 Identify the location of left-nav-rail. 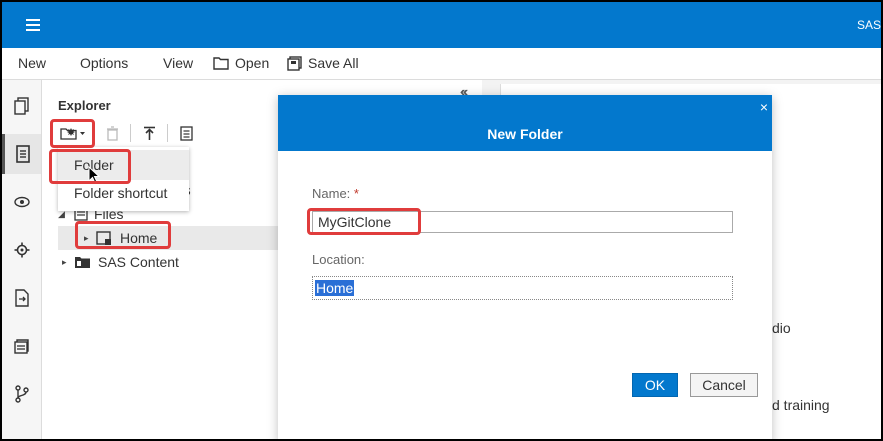
(22, 259).